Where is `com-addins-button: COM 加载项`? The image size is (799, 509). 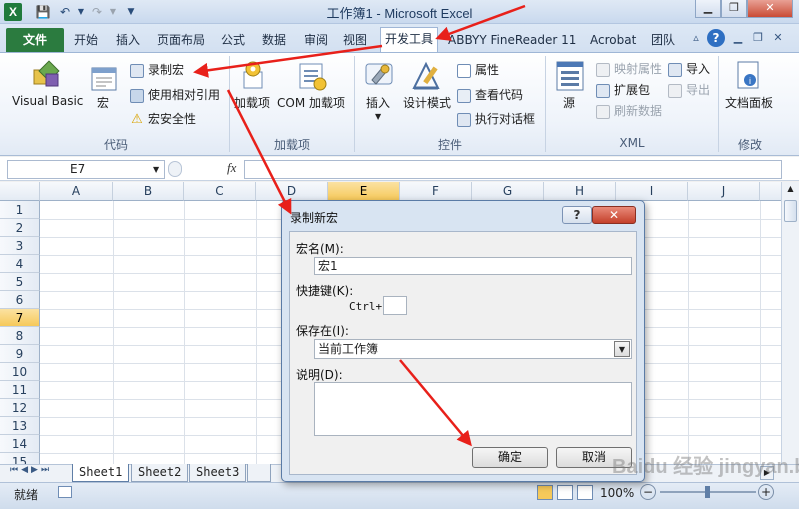 com-addins-button: COM 加载项 is located at coordinates (311, 102).